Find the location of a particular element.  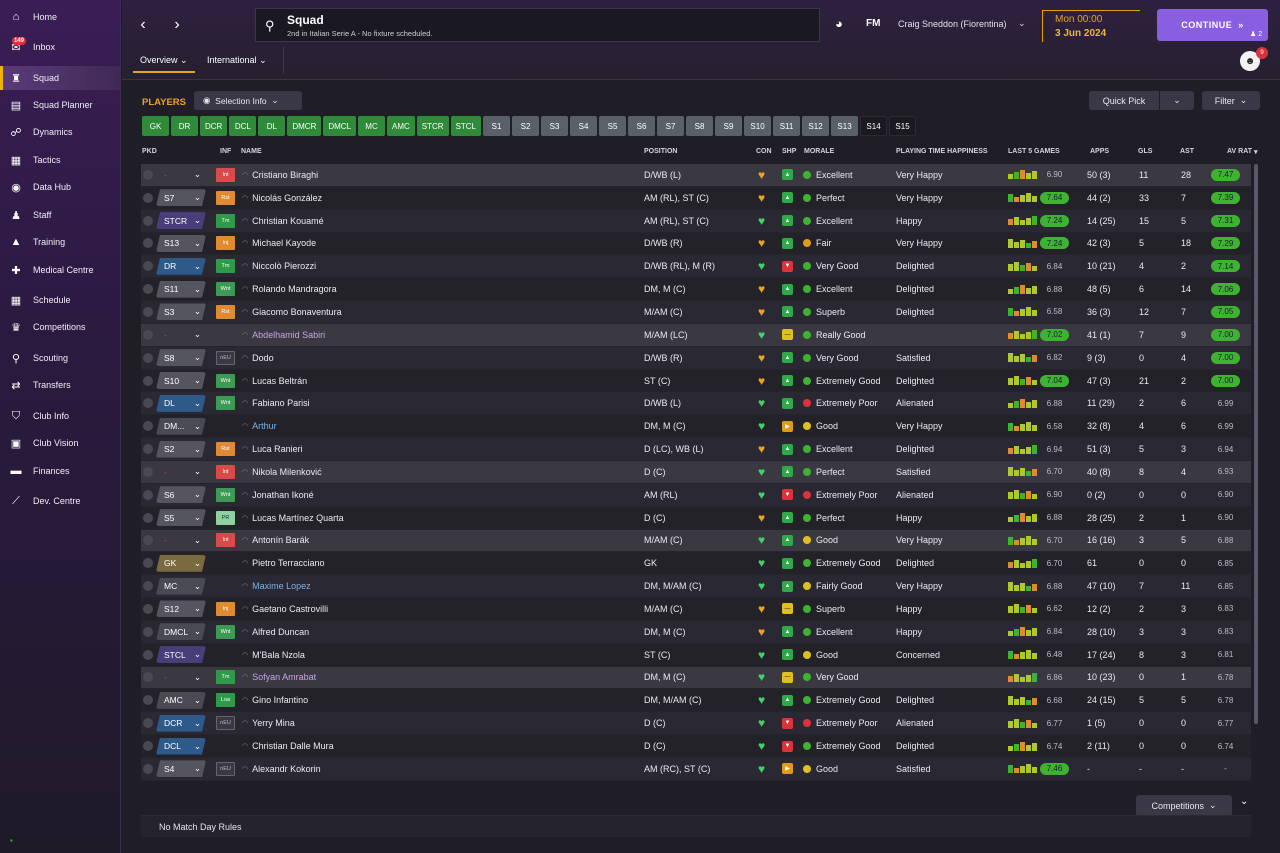

column-header-playing-time-happiness: PLAYING TIME HAPPINESS is located at coordinates (942, 151).